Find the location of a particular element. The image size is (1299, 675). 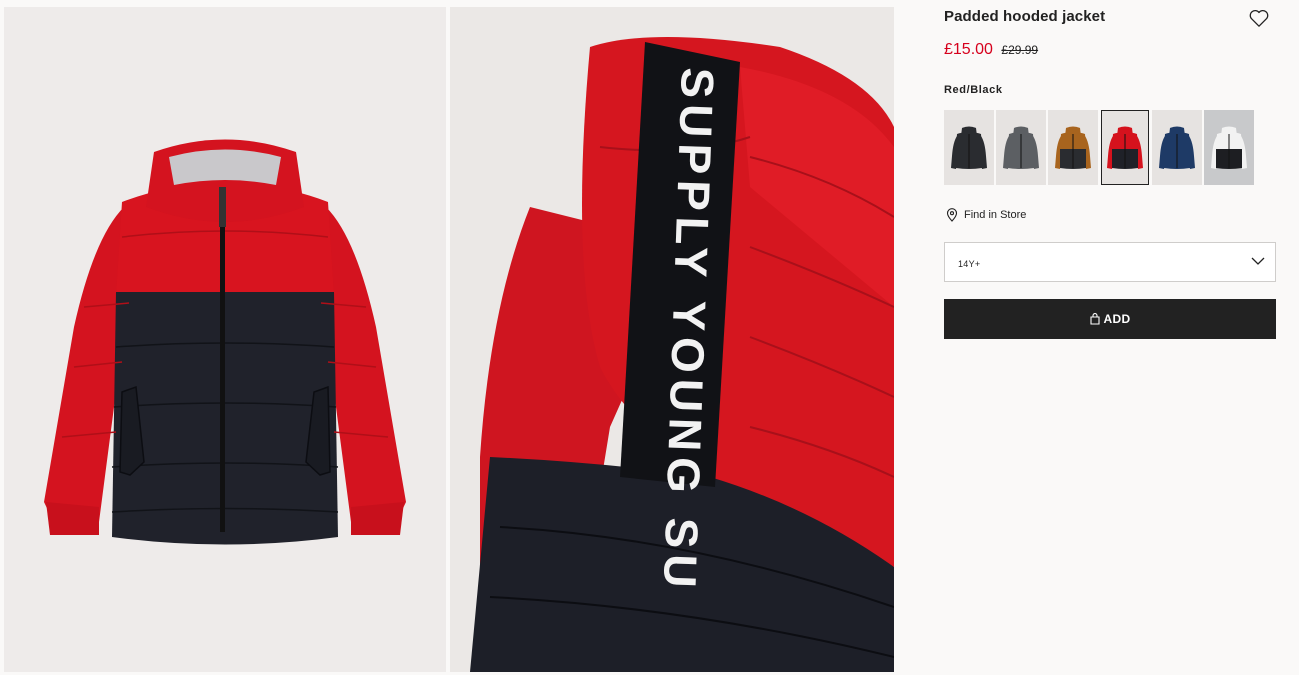

find-in-store-label: Find in Store is located at coordinates (995, 215).